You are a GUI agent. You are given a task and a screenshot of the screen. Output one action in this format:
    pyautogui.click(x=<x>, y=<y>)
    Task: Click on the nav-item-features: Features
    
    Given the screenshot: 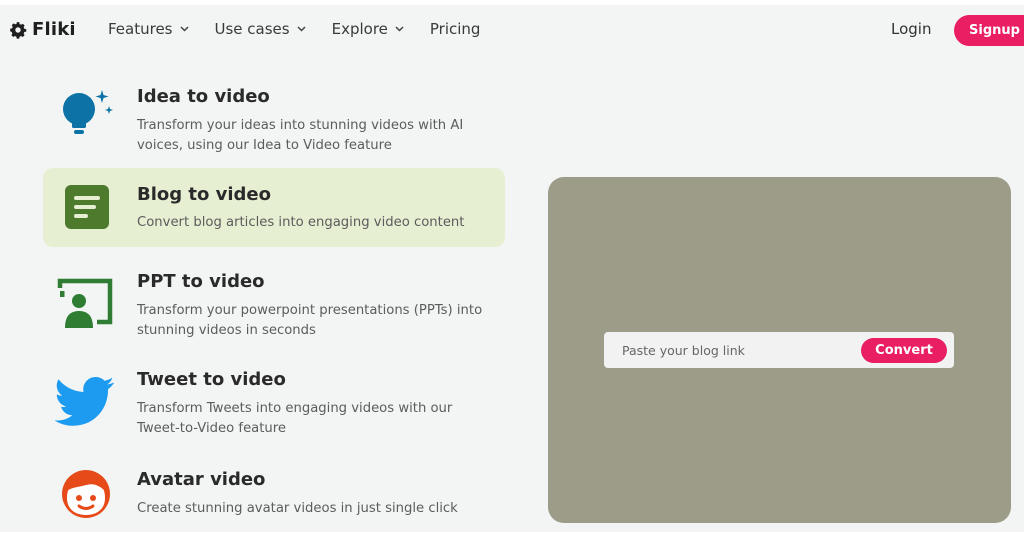 What is the action you would take?
    pyautogui.click(x=148, y=29)
    